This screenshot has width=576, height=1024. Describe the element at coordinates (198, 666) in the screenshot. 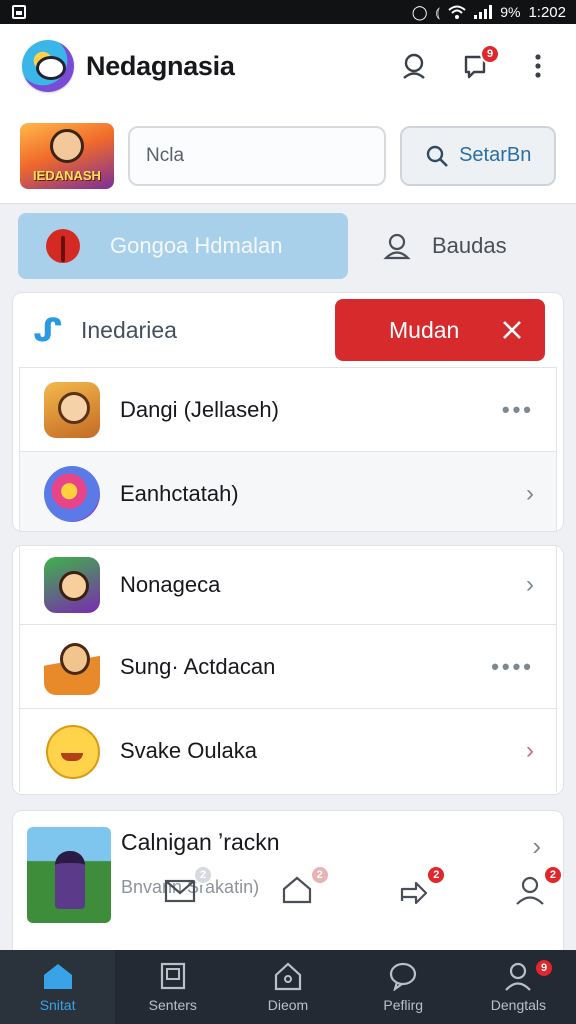

I see `list-item-label: Sung· Actdacan` at that location.